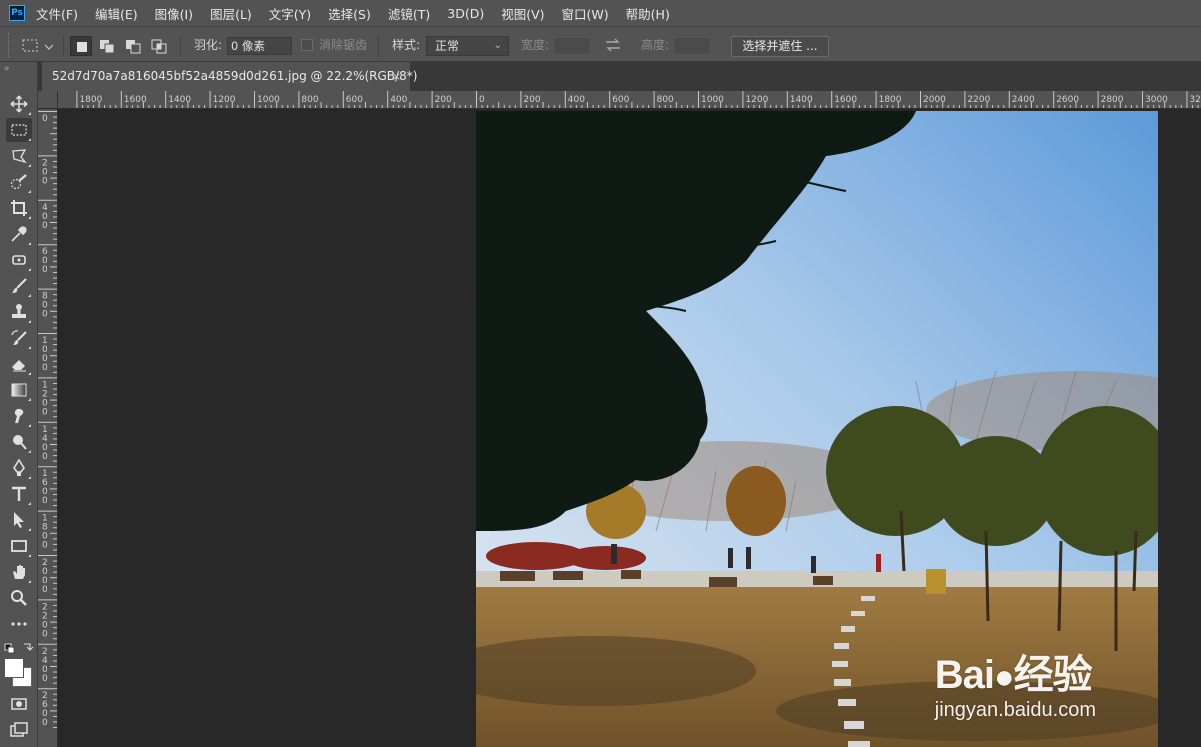 The height and width of the screenshot is (747, 1201). I want to click on watermark-brand-cn: 经验, so click(1053, 675).